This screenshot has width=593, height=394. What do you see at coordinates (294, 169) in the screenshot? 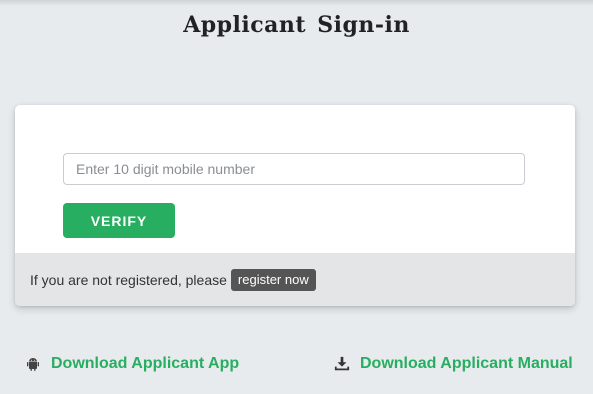
I see `mobile-number-input` at bounding box center [294, 169].